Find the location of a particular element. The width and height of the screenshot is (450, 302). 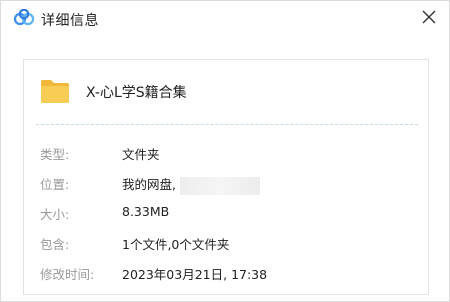

close-button is located at coordinates (429, 17).